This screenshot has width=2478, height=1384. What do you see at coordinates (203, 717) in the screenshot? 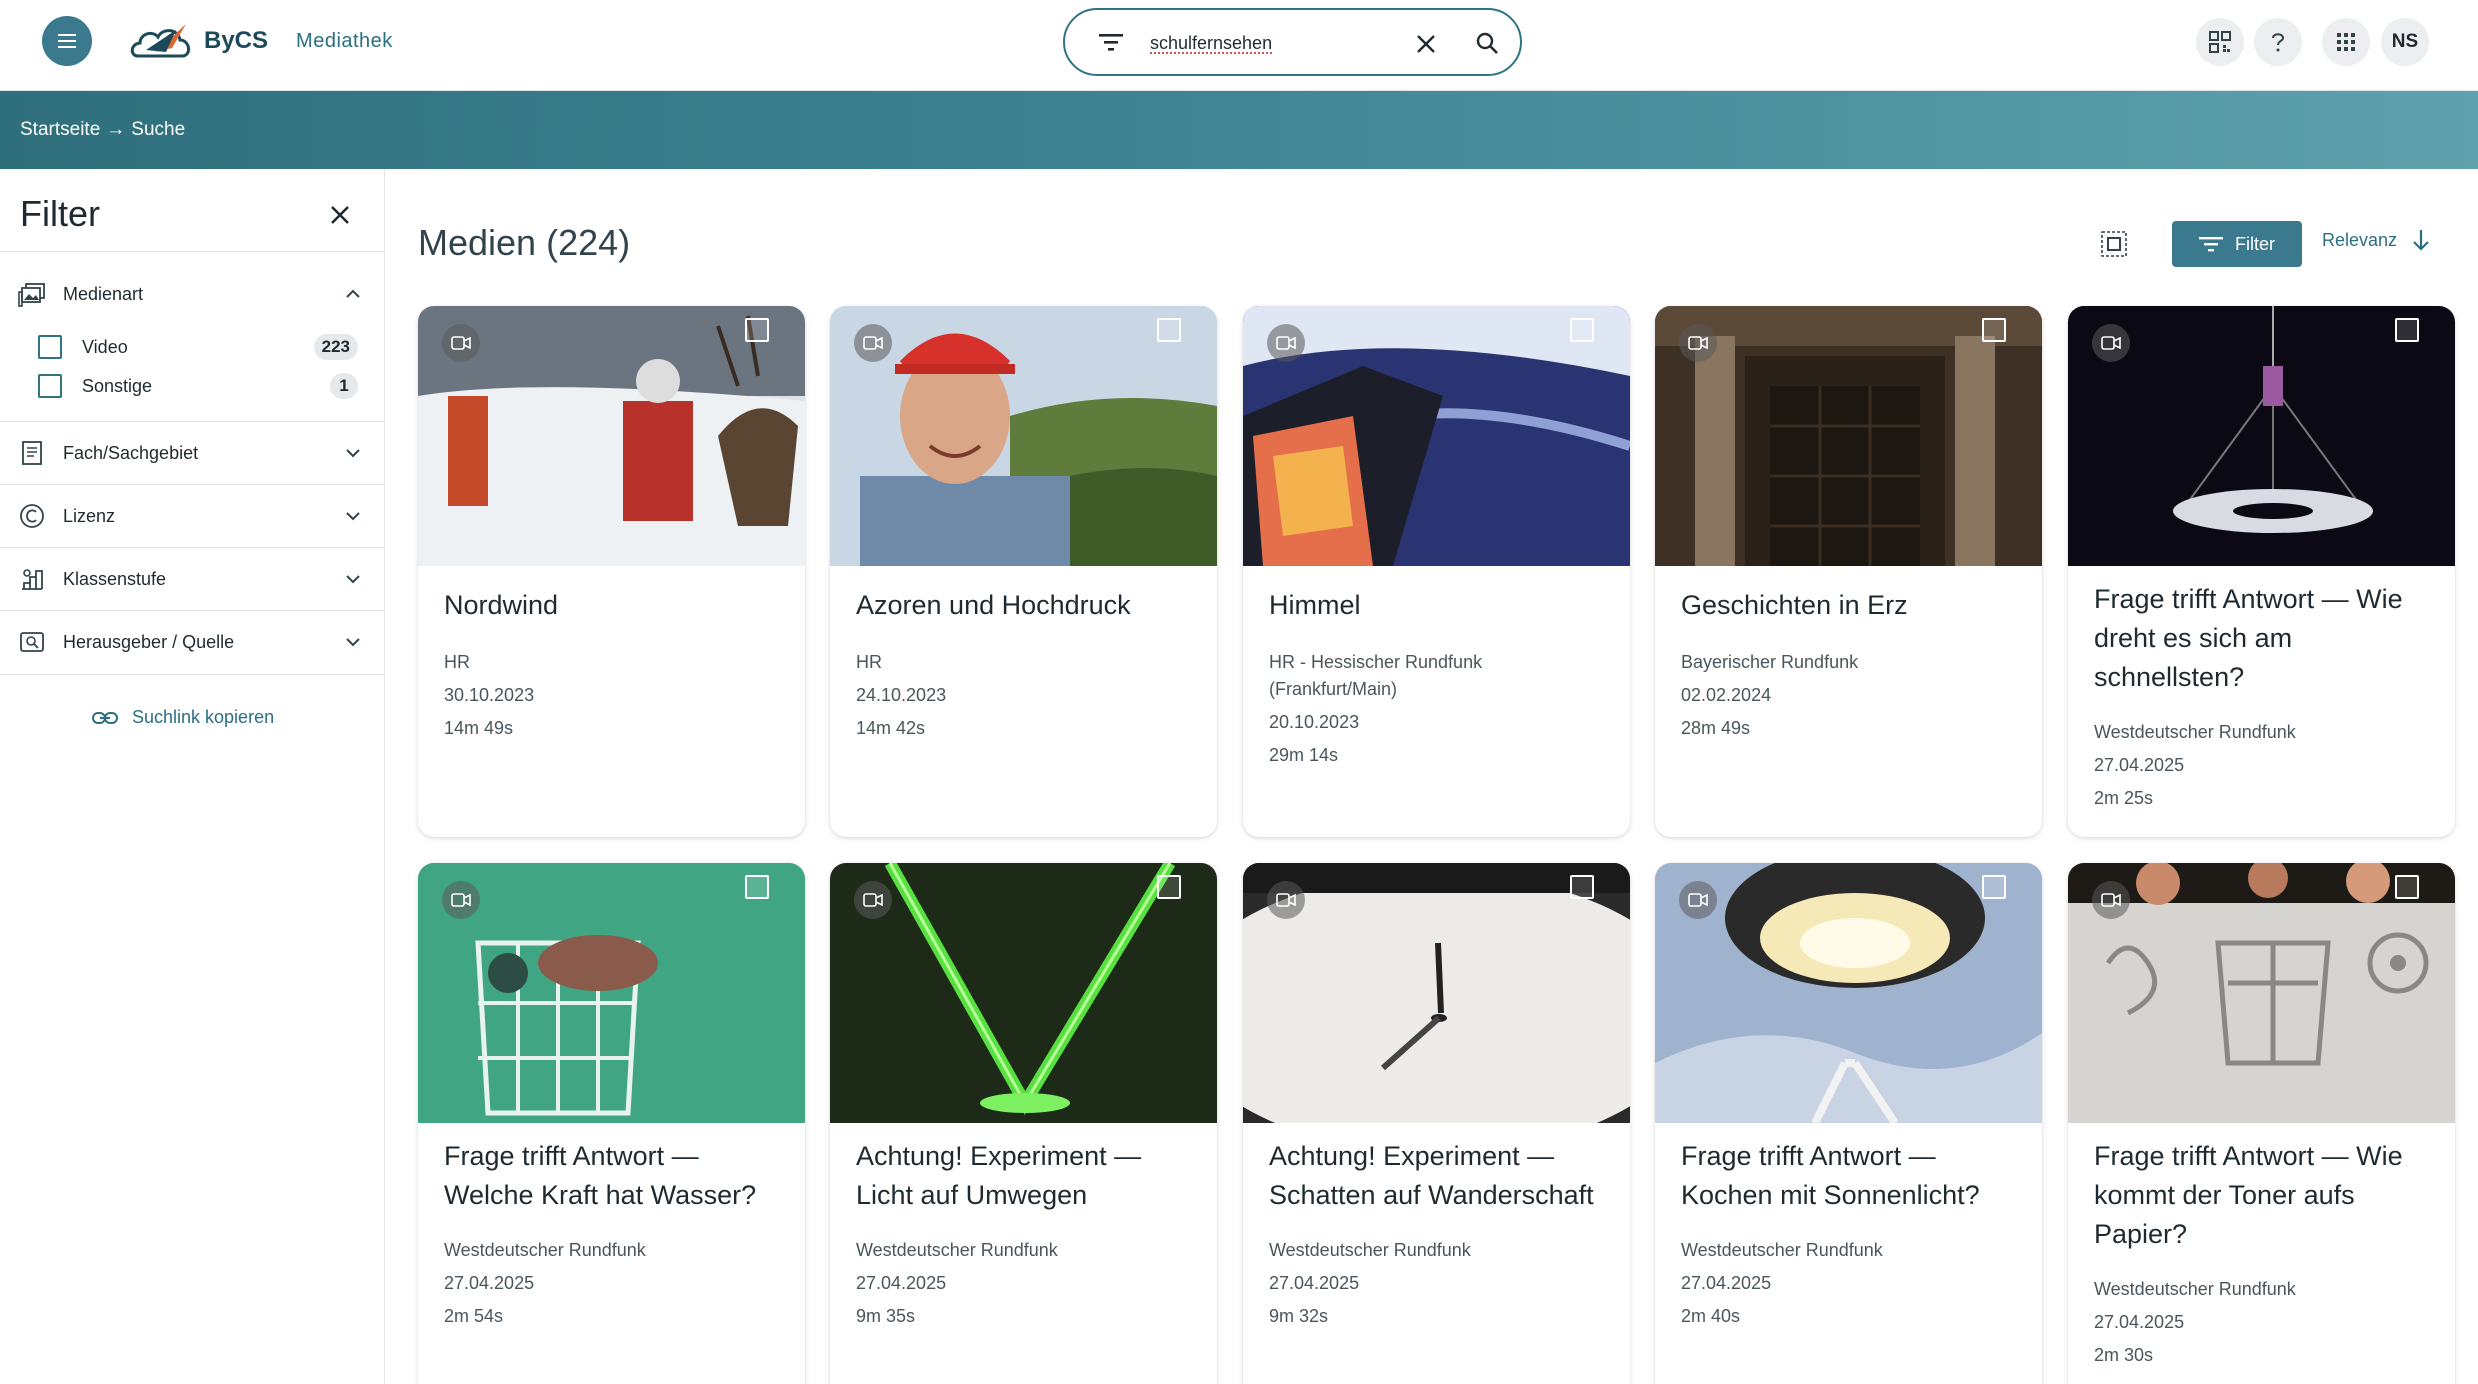
I see `copy-link-label: Suchlink kopieren` at bounding box center [203, 717].